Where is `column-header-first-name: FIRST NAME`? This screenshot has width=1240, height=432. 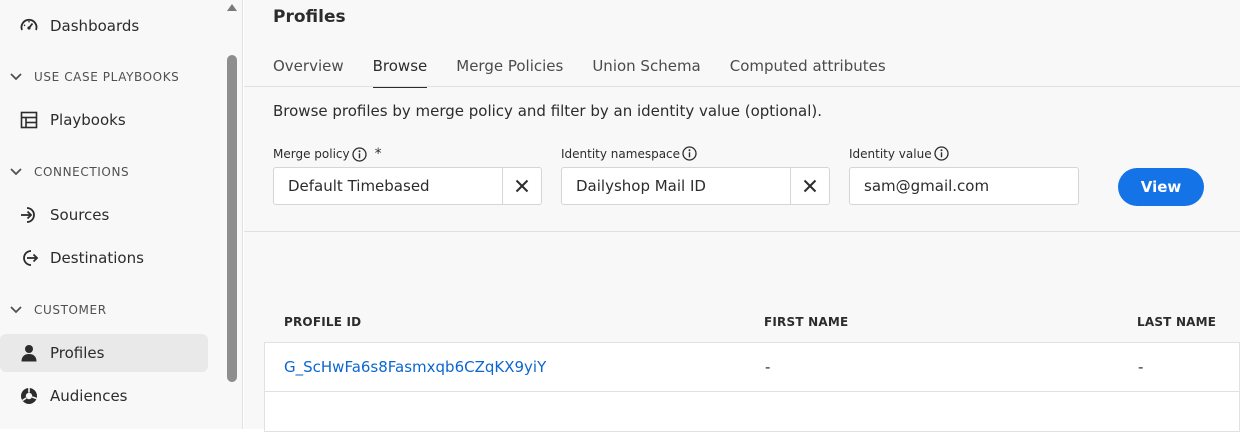 column-header-first-name: FIRST NAME is located at coordinates (806, 322).